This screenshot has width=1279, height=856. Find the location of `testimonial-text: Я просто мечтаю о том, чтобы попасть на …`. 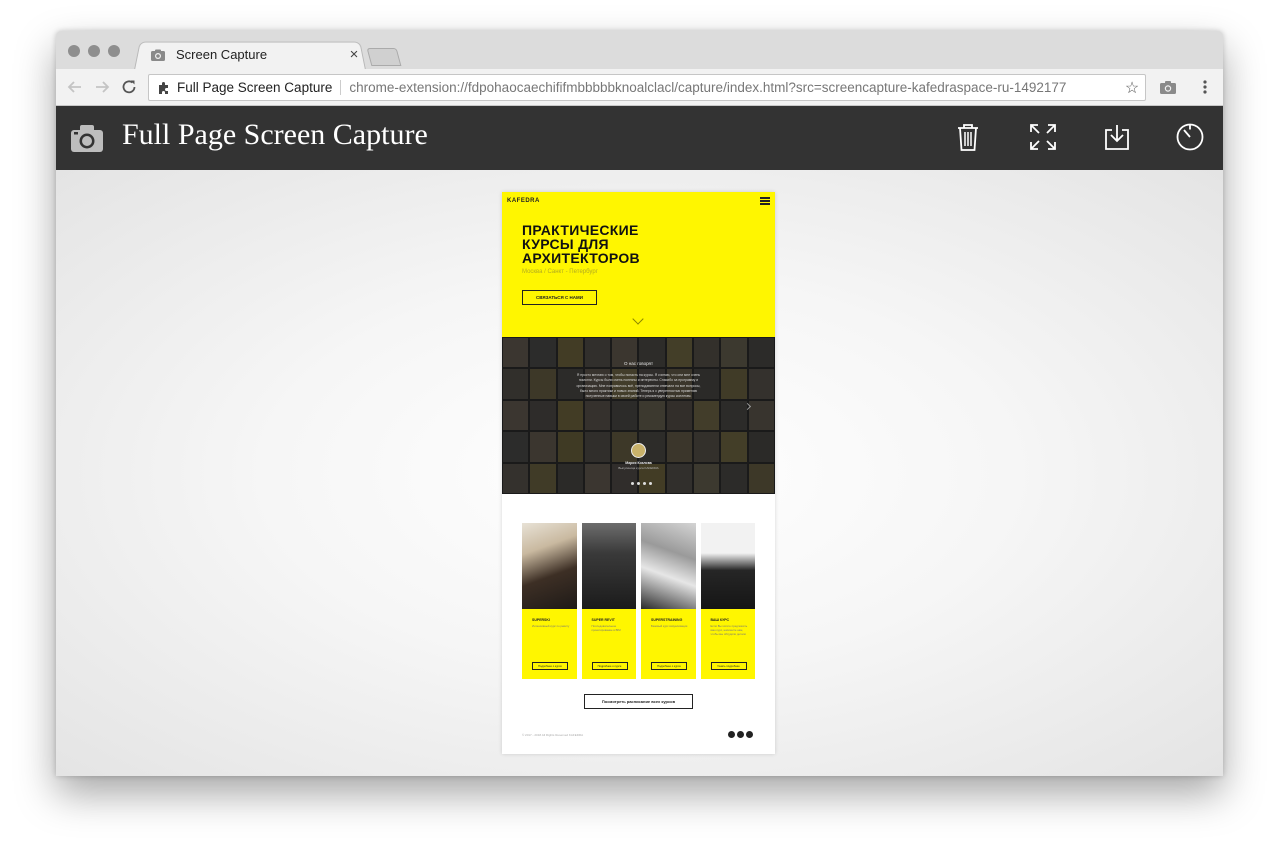

testimonial-text: Я просто мечтаю о том, чтобы попасть на … is located at coordinates (638, 386).